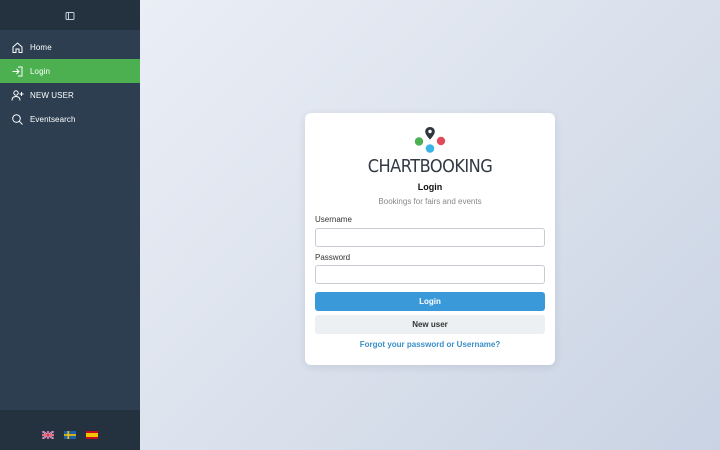  I want to click on sidebar-toggle-icon, so click(70, 15).